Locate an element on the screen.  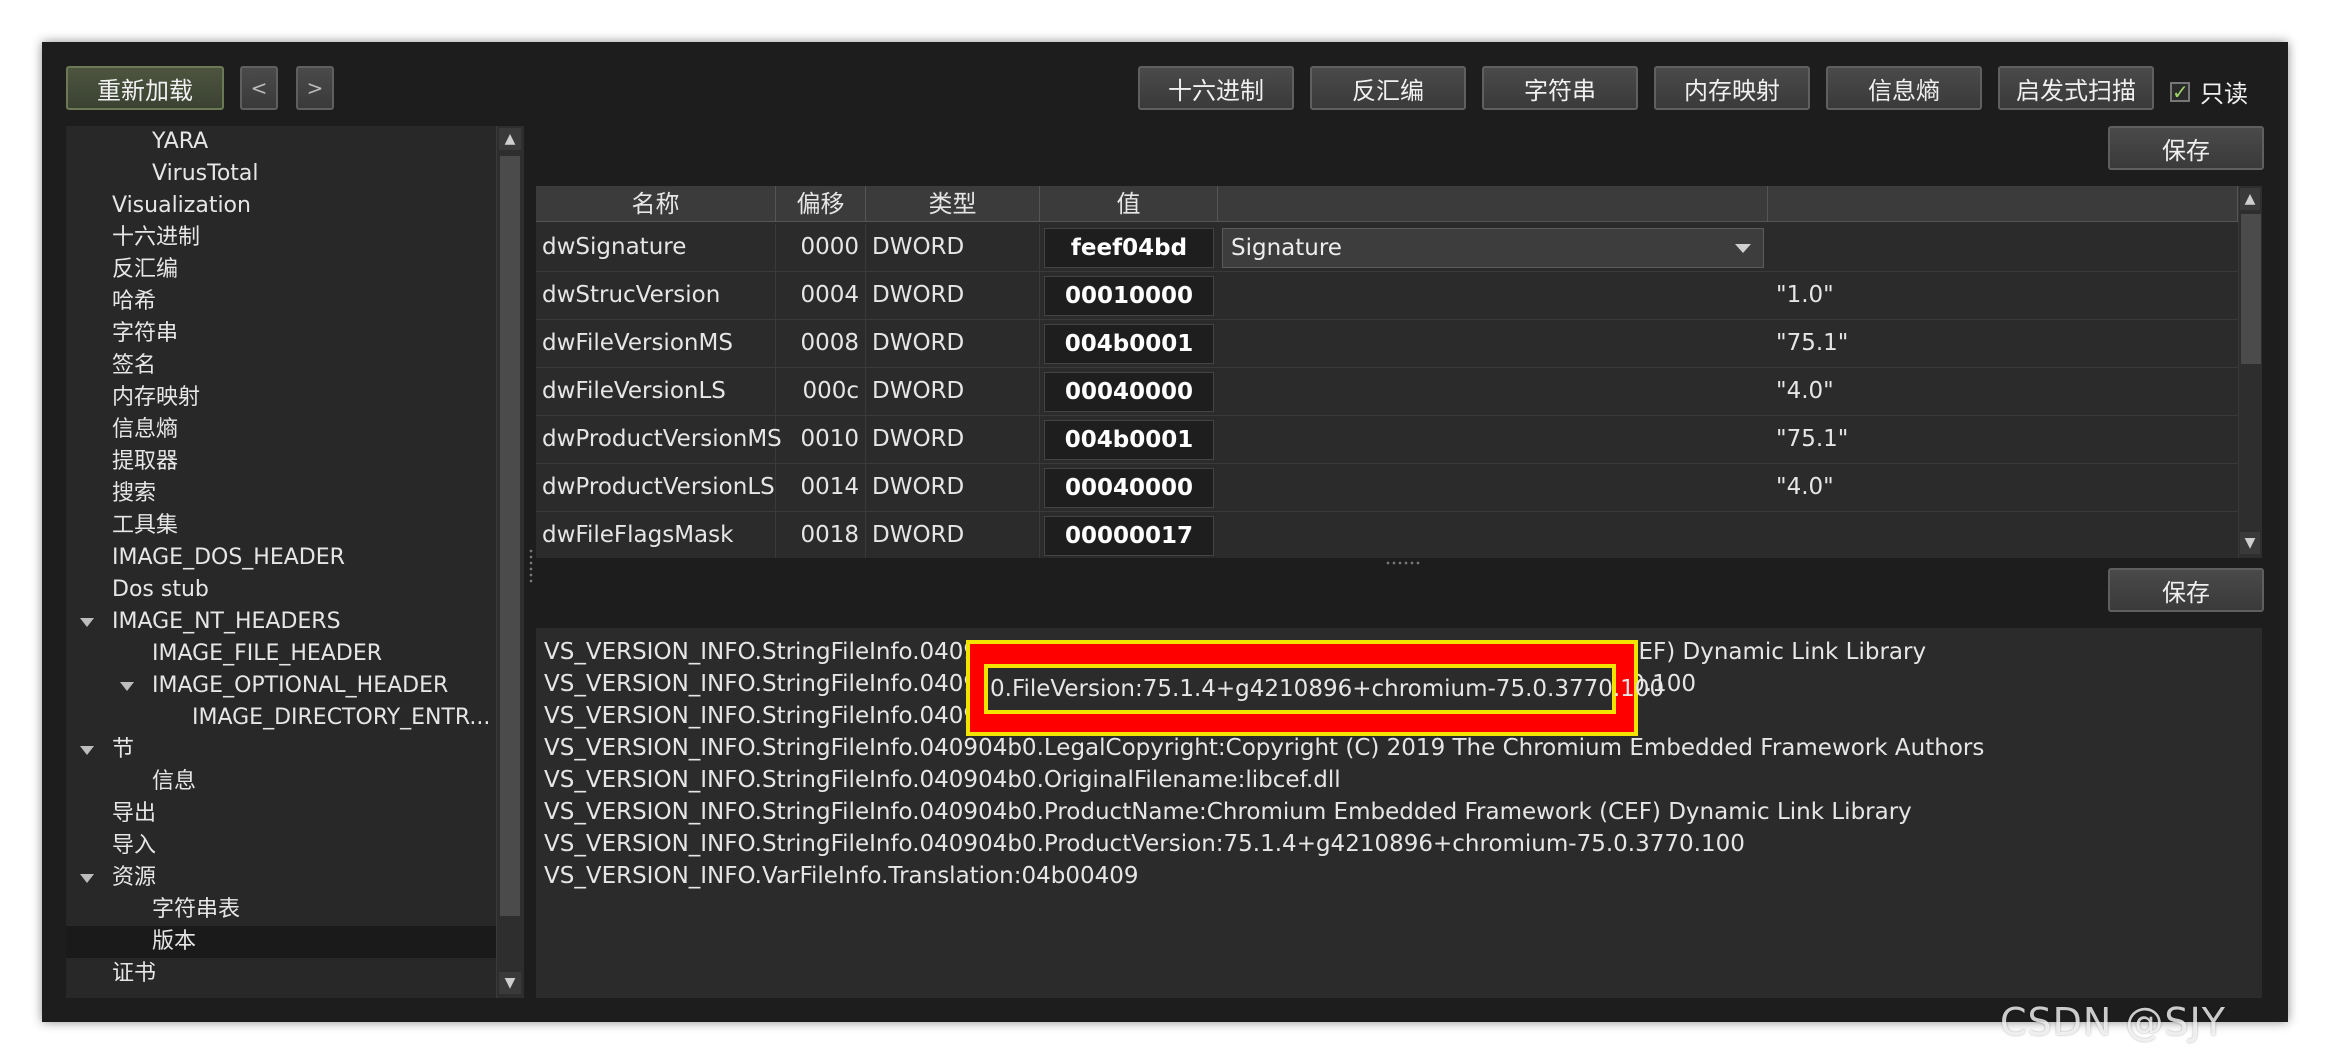
back-button: < is located at coordinates (259, 88).